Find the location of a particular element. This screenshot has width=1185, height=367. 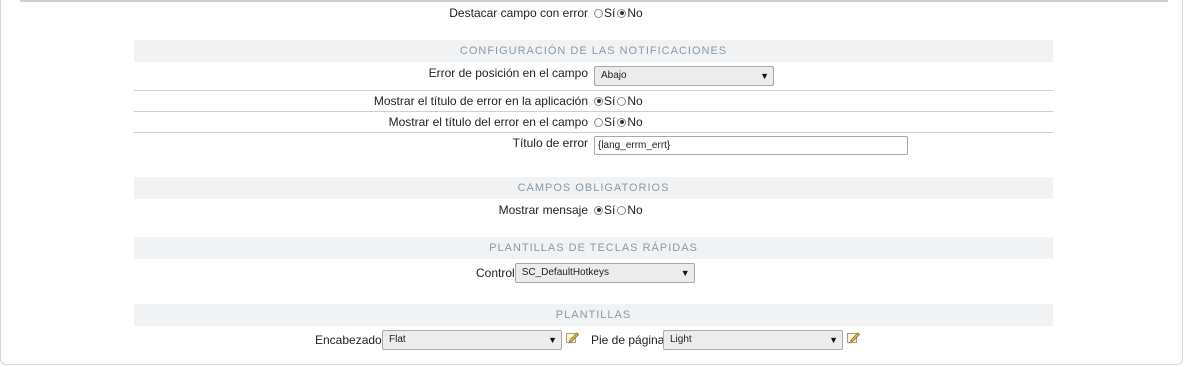

template-header-select: Flat ▼ is located at coordinates (472, 340).